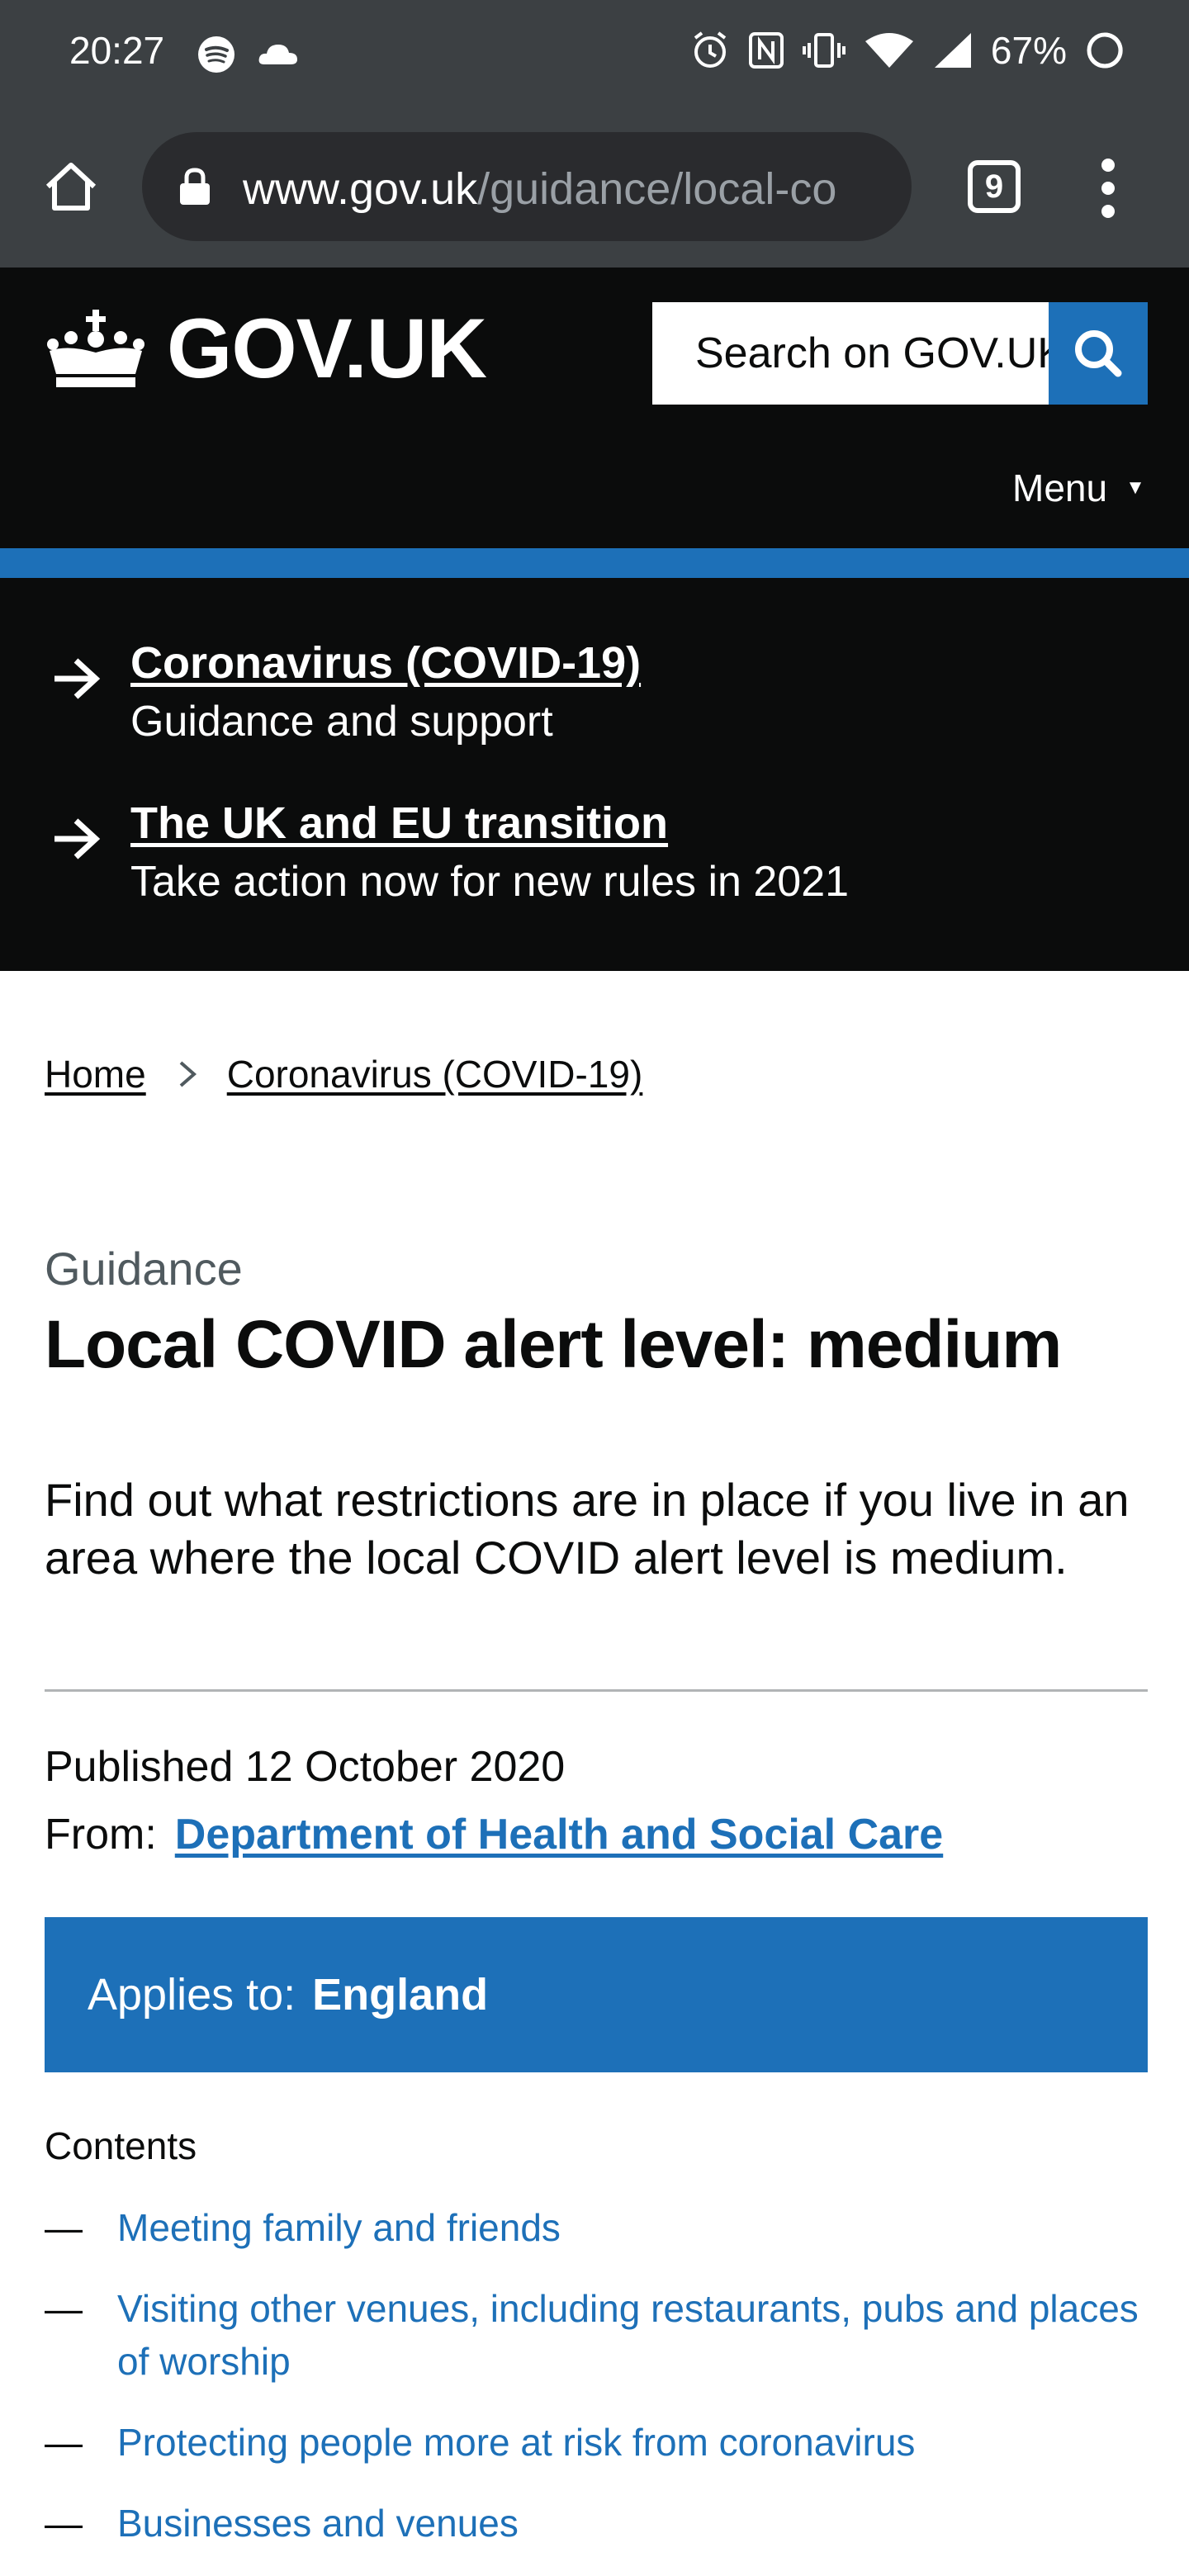 The image size is (1189, 2576). Describe the element at coordinates (766, 50) in the screenshot. I see `nfc-icon` at that location.